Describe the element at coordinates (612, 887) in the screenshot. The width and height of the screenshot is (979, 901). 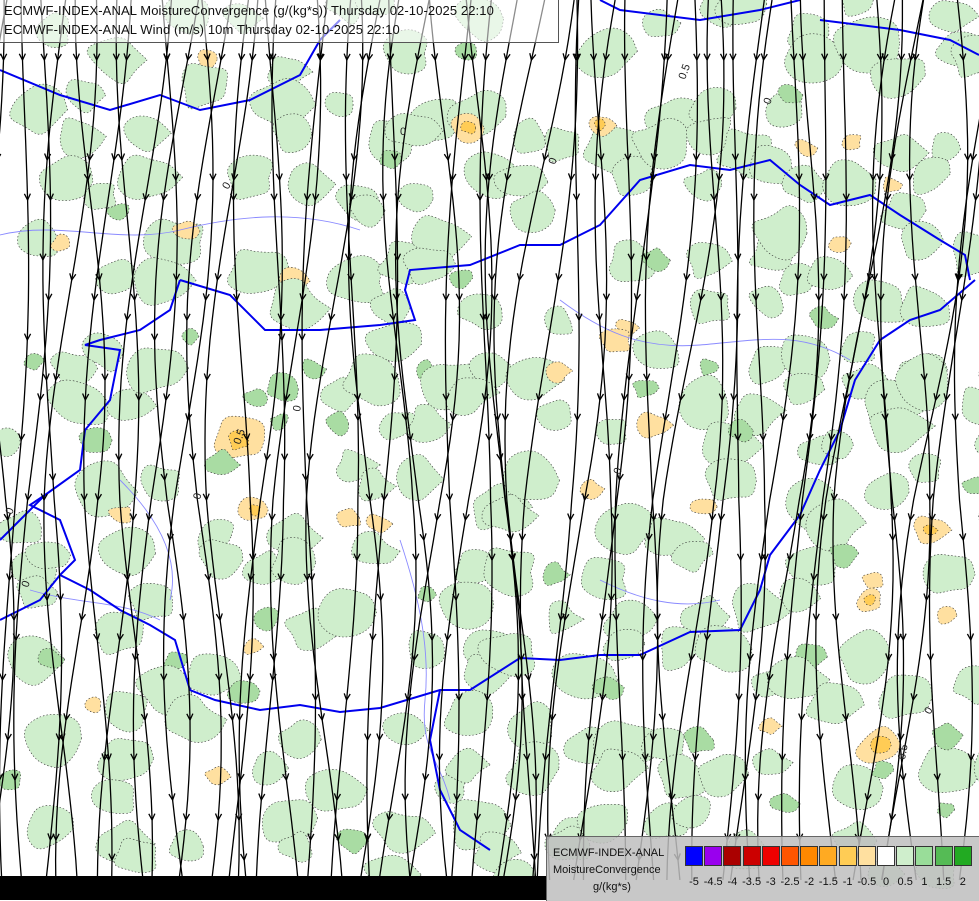
I see `legend-unit: g/(kg*s)` at that location.